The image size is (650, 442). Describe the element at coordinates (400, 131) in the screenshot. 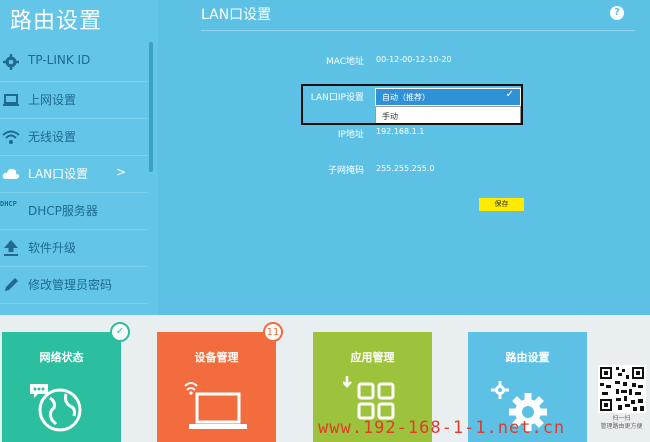

I see `ip-value: 192.168.1.1` at that location.